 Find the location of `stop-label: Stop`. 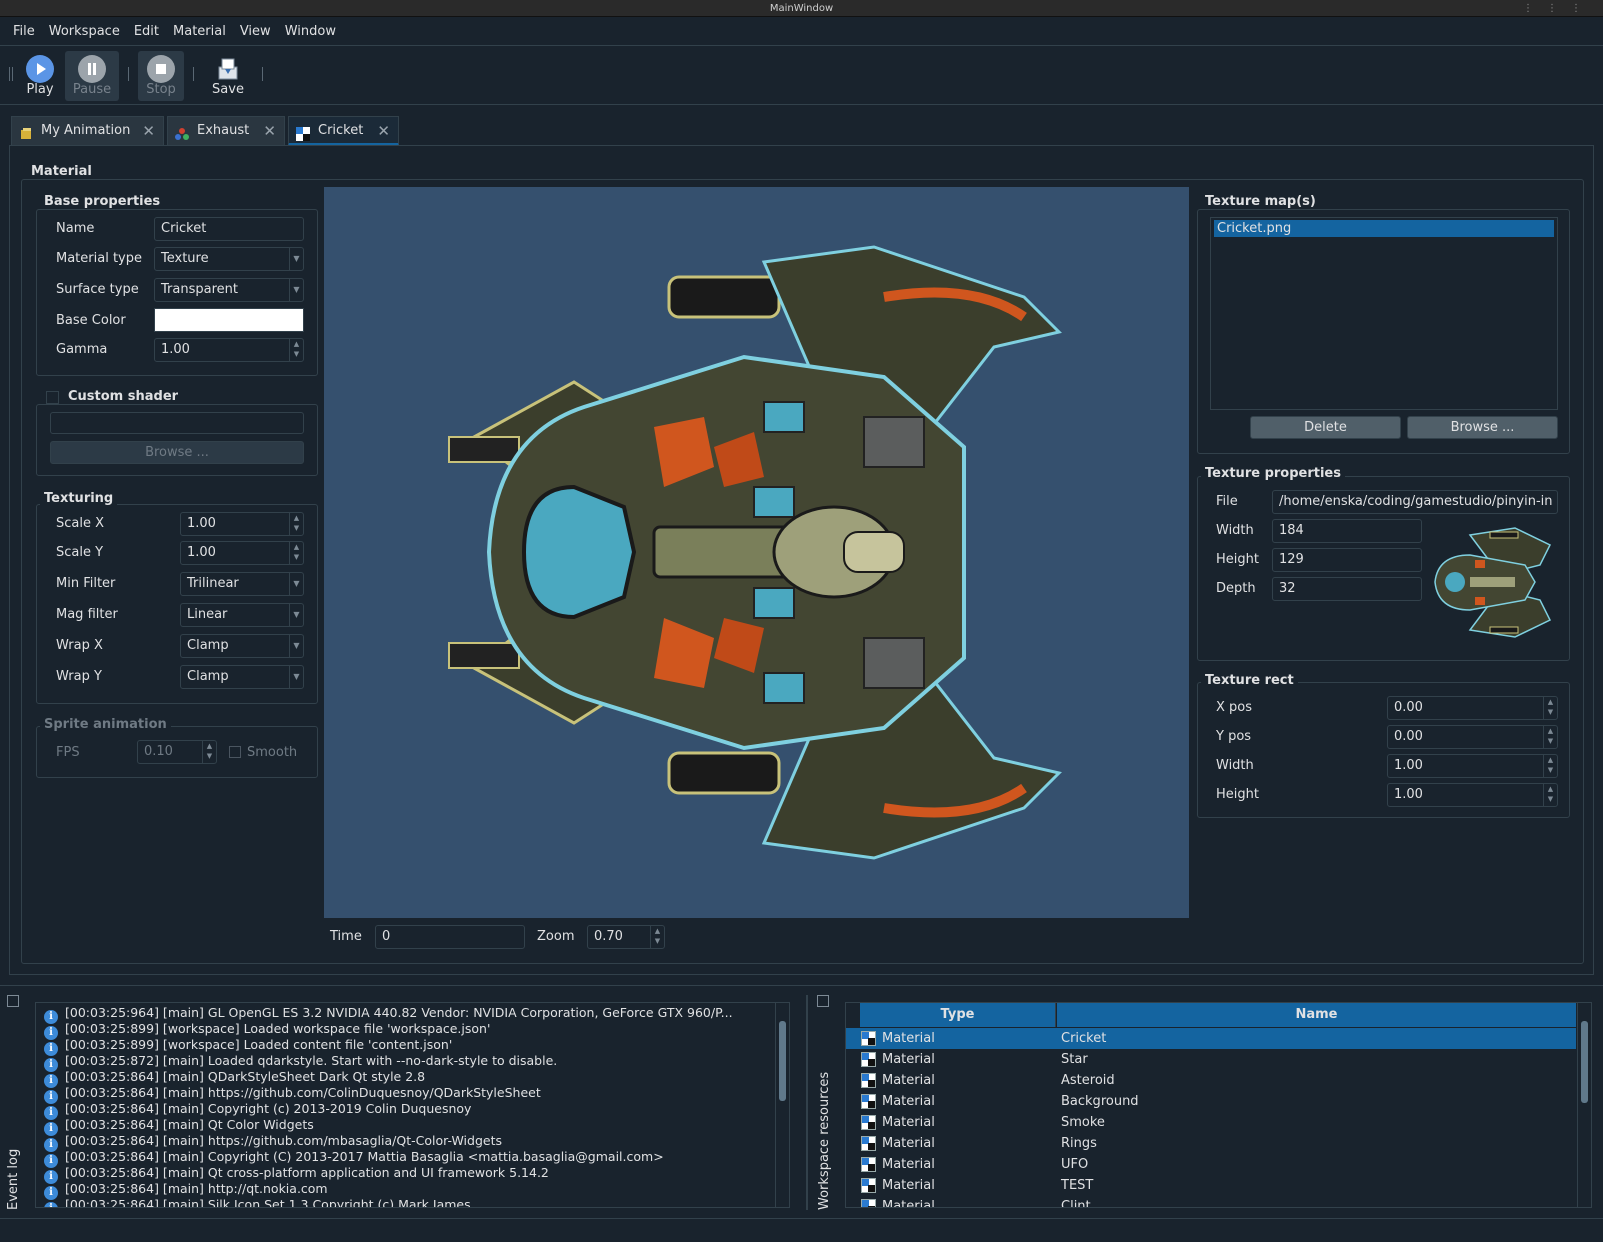

stop-label: Stop is located at coordinates (161, 89).